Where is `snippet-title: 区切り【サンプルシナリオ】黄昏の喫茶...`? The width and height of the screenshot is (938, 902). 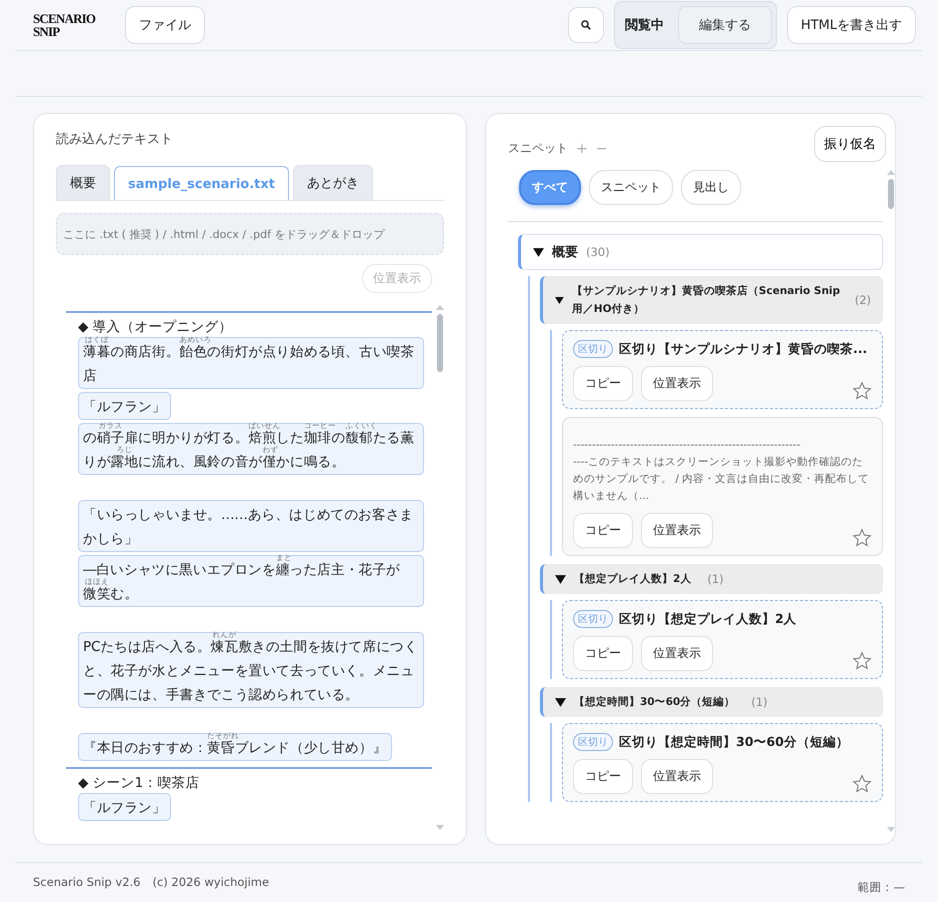
snippet-title: 区切り【サンプルシナリオ】黄昏の喫茶... is located at coordinates (743, 349).